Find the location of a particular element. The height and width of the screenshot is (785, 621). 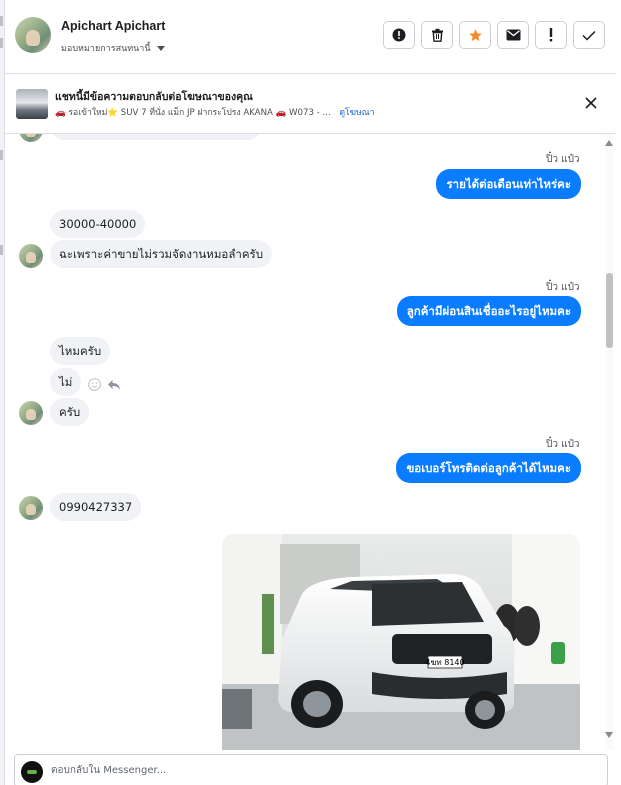

message-bubble-incoming: 0990427337 is located at coordinates (96, 507).